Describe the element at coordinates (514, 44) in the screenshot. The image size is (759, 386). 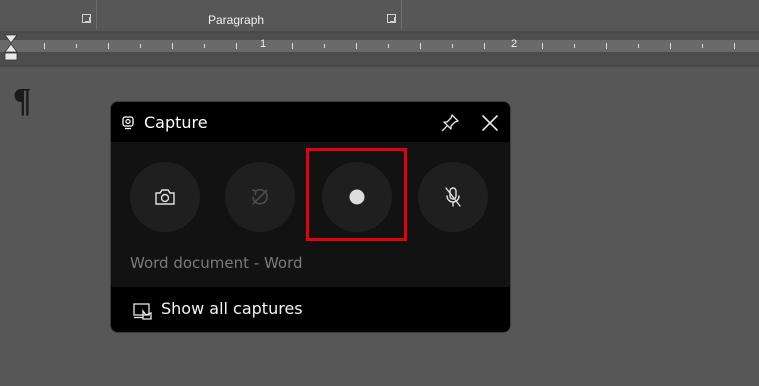
I see `ruler-number-2: 2` at that location.